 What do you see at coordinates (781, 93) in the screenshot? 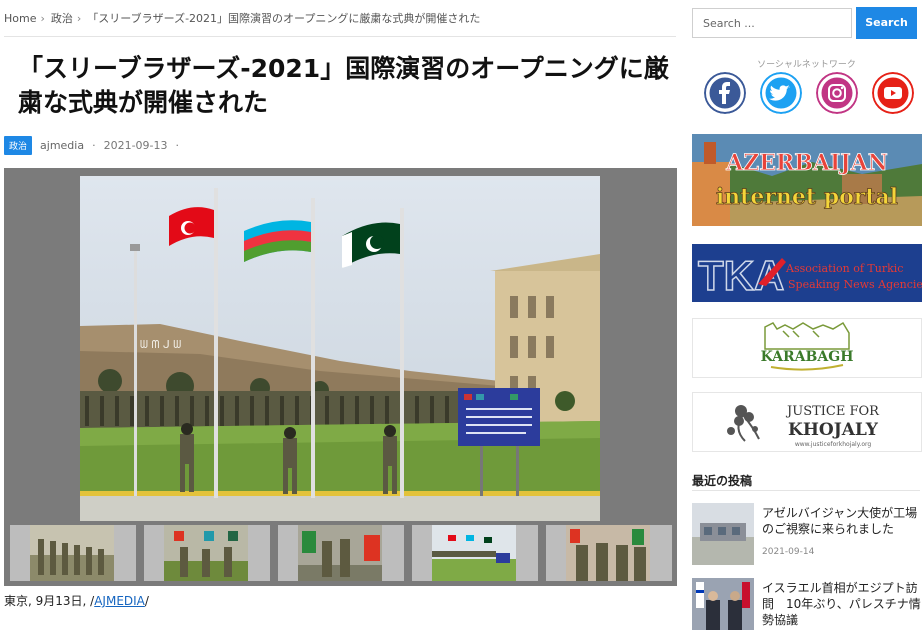
I see `twitter-icon` at bounding box center [781, 93].